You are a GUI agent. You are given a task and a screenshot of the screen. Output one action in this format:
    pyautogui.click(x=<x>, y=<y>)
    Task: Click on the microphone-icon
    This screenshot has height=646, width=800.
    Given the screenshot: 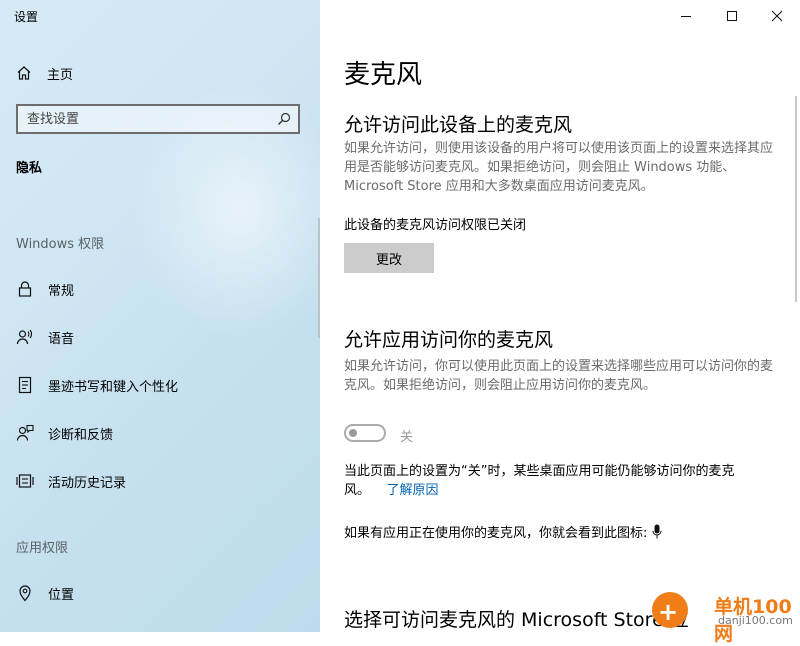 What is the action you would take?
    pyautogui.click(x=657, y=532)
    